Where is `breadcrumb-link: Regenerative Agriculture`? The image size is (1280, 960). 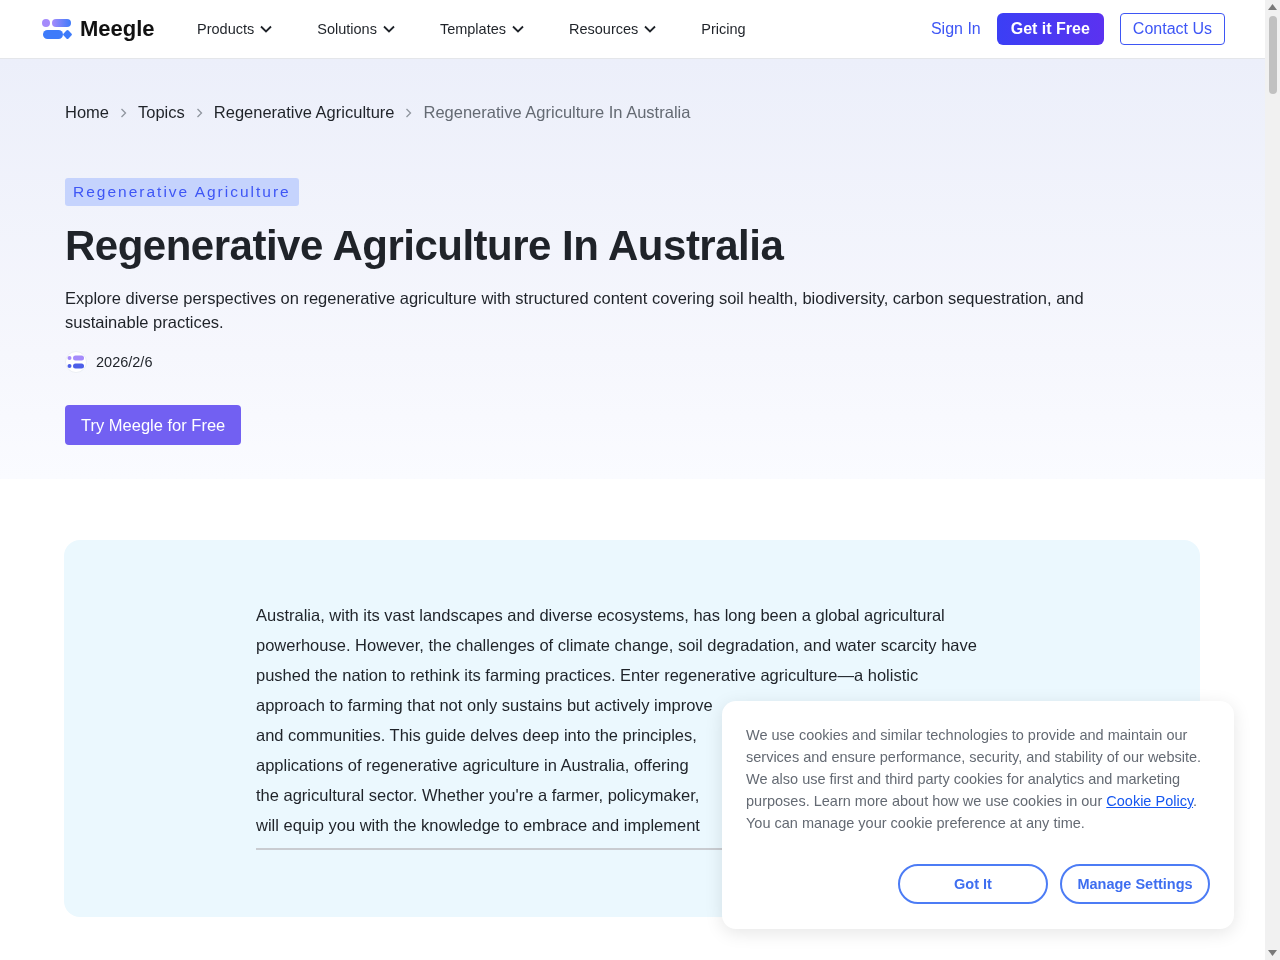
breadcrumb-link: Regenerative Agriculture is located at coordinates (304, 112).